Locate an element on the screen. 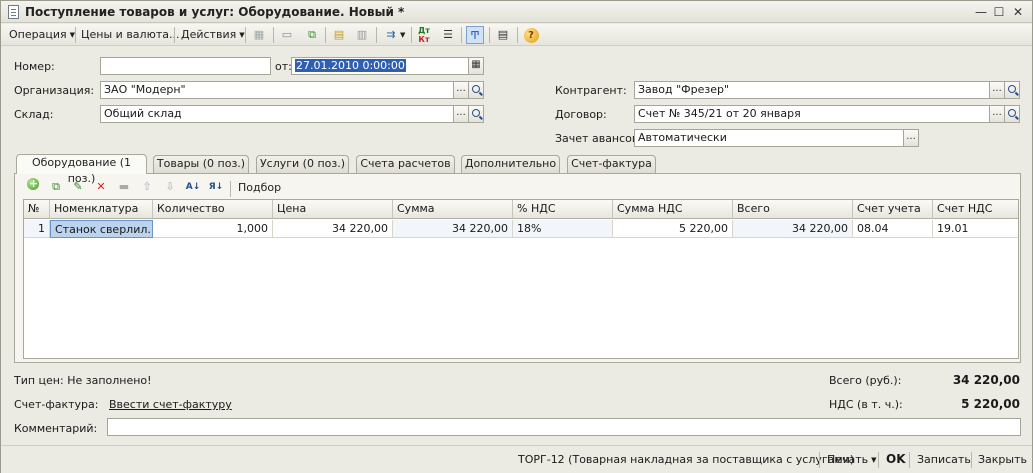  operation-menu: Операция ▼ is located at coordinates (42, 35).